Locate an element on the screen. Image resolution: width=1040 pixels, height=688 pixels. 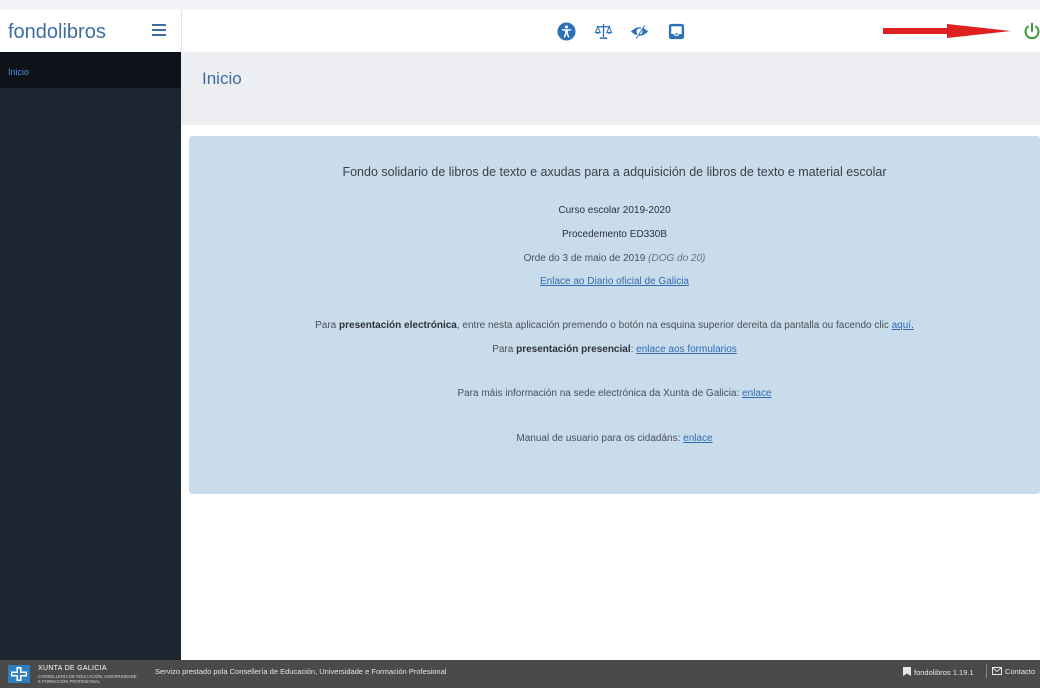
page-title: Inicio is located at coordinates (222, 78).